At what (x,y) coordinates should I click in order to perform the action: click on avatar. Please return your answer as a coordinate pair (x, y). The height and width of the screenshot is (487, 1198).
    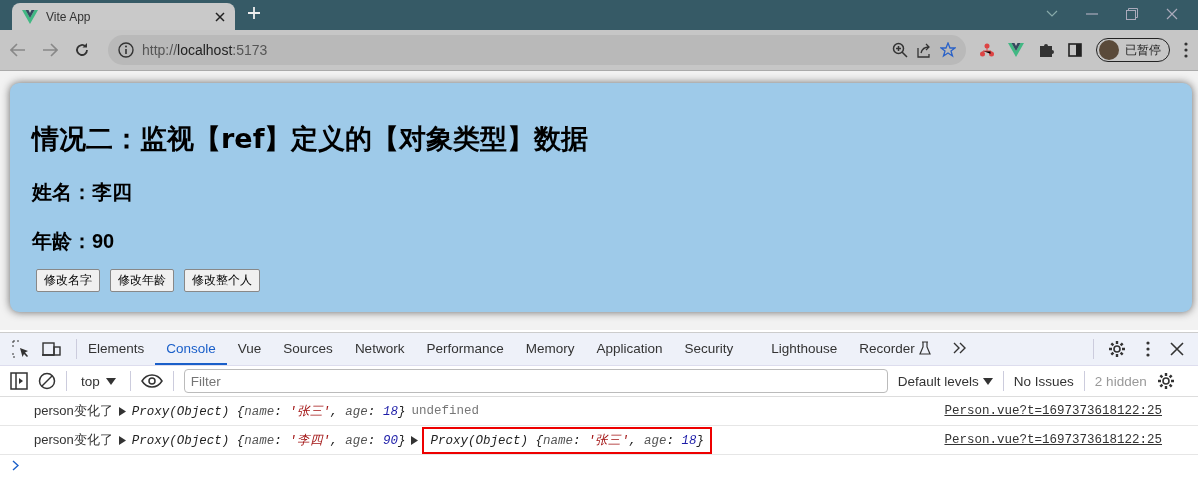
    Looking at the image, I should click on (1109, 50).